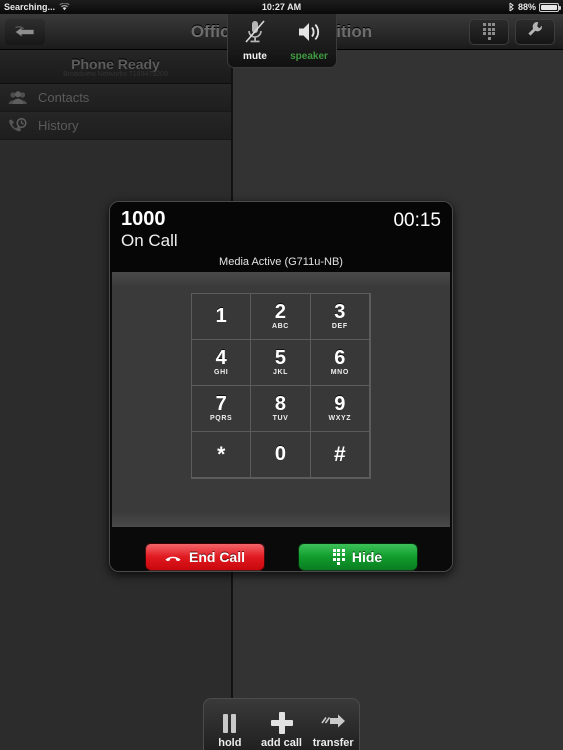 The image size is (563, 750). I want to click on plus-icon, so click(281, 723).